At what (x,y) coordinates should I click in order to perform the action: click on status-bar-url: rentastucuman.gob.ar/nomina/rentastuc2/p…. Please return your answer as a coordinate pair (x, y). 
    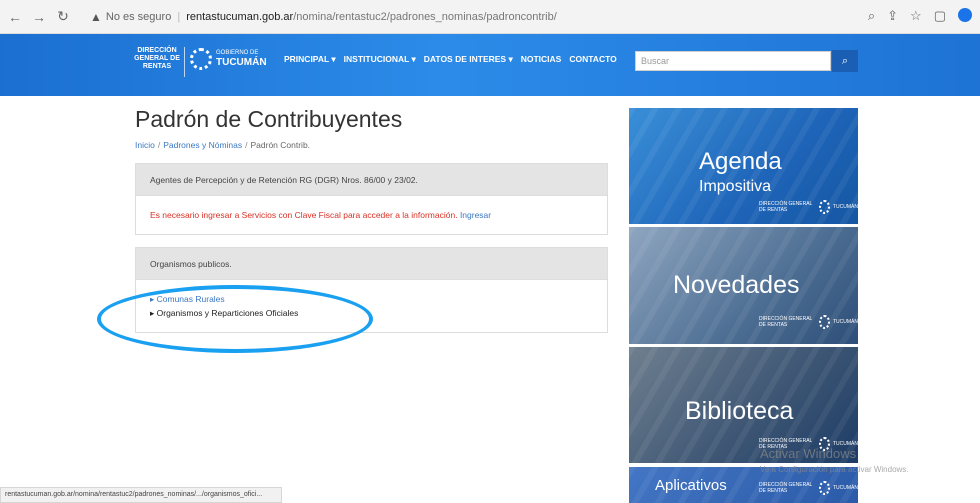
    Looking at the image, I should click on (141, 495).